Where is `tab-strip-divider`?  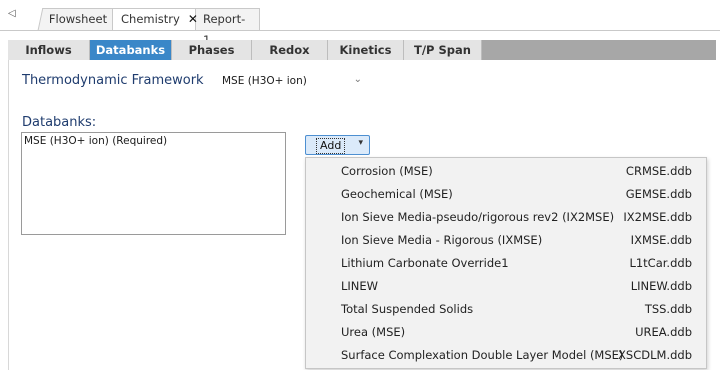 tab-strip-divider is located at coordinates (360, 30).